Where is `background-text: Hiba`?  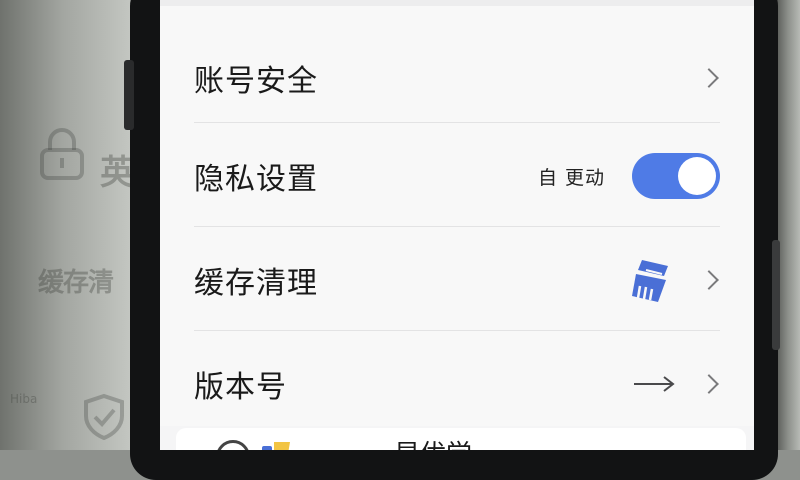 background-text: Hiba is located at coordinates (24, 399).